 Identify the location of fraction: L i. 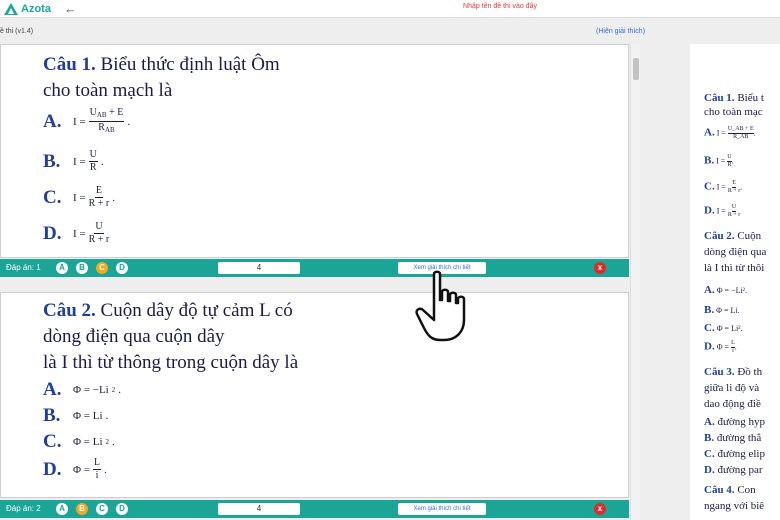
(97, 469).